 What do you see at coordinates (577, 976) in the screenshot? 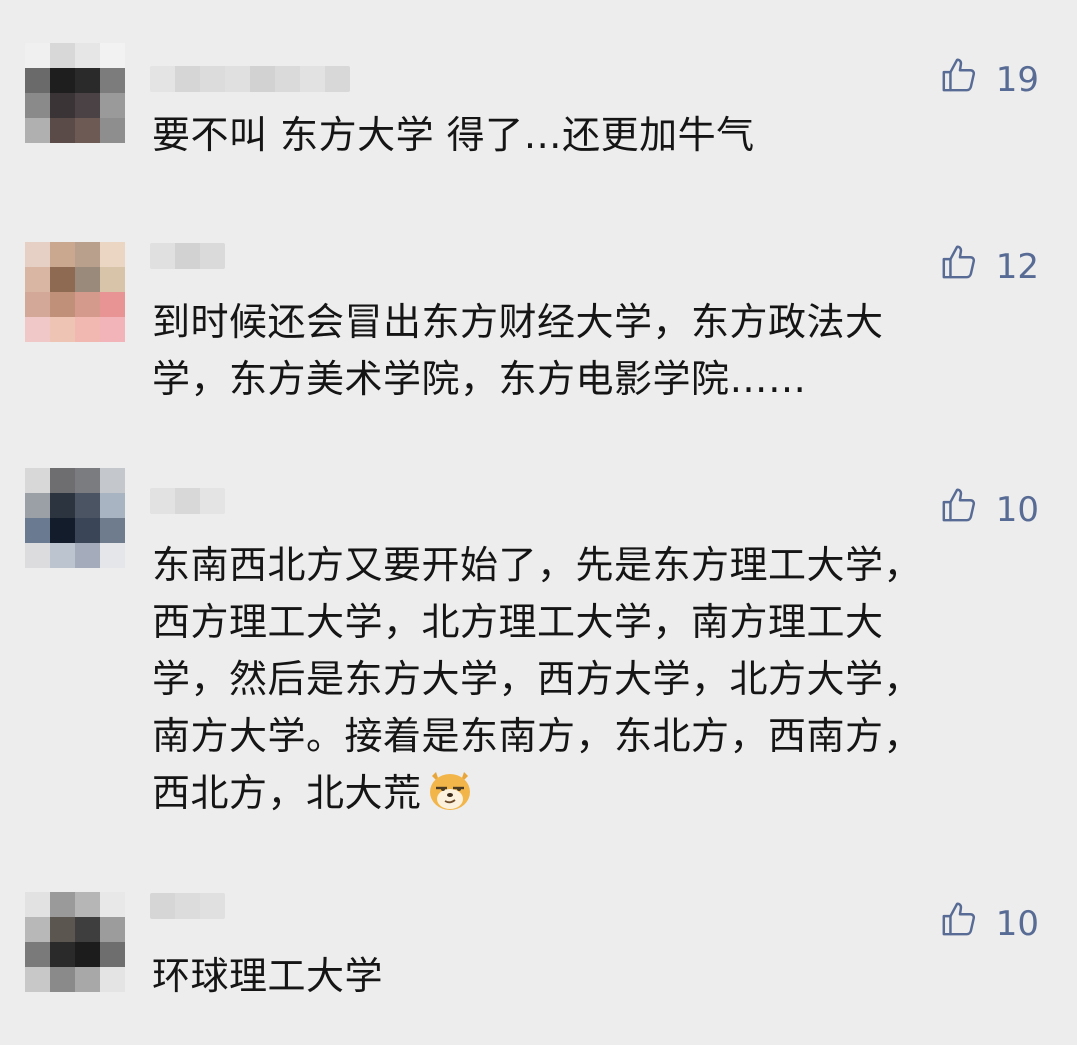
I see `comment-text: 环球理工大学` at bounding box center [577, 976].